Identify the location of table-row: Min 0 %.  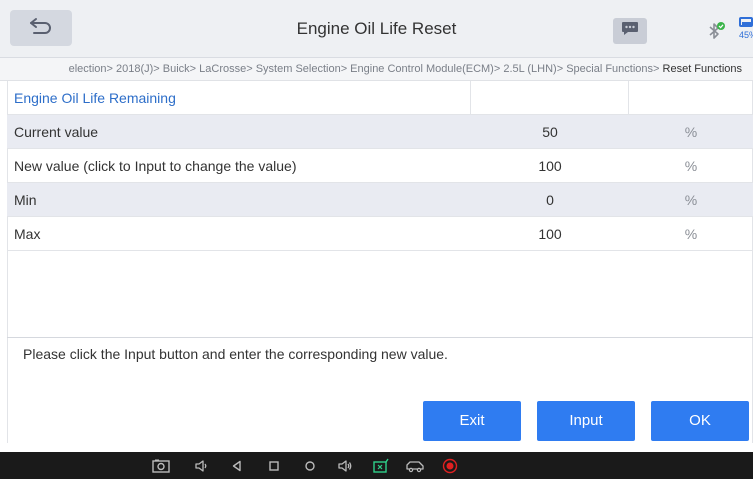
(380, 200).